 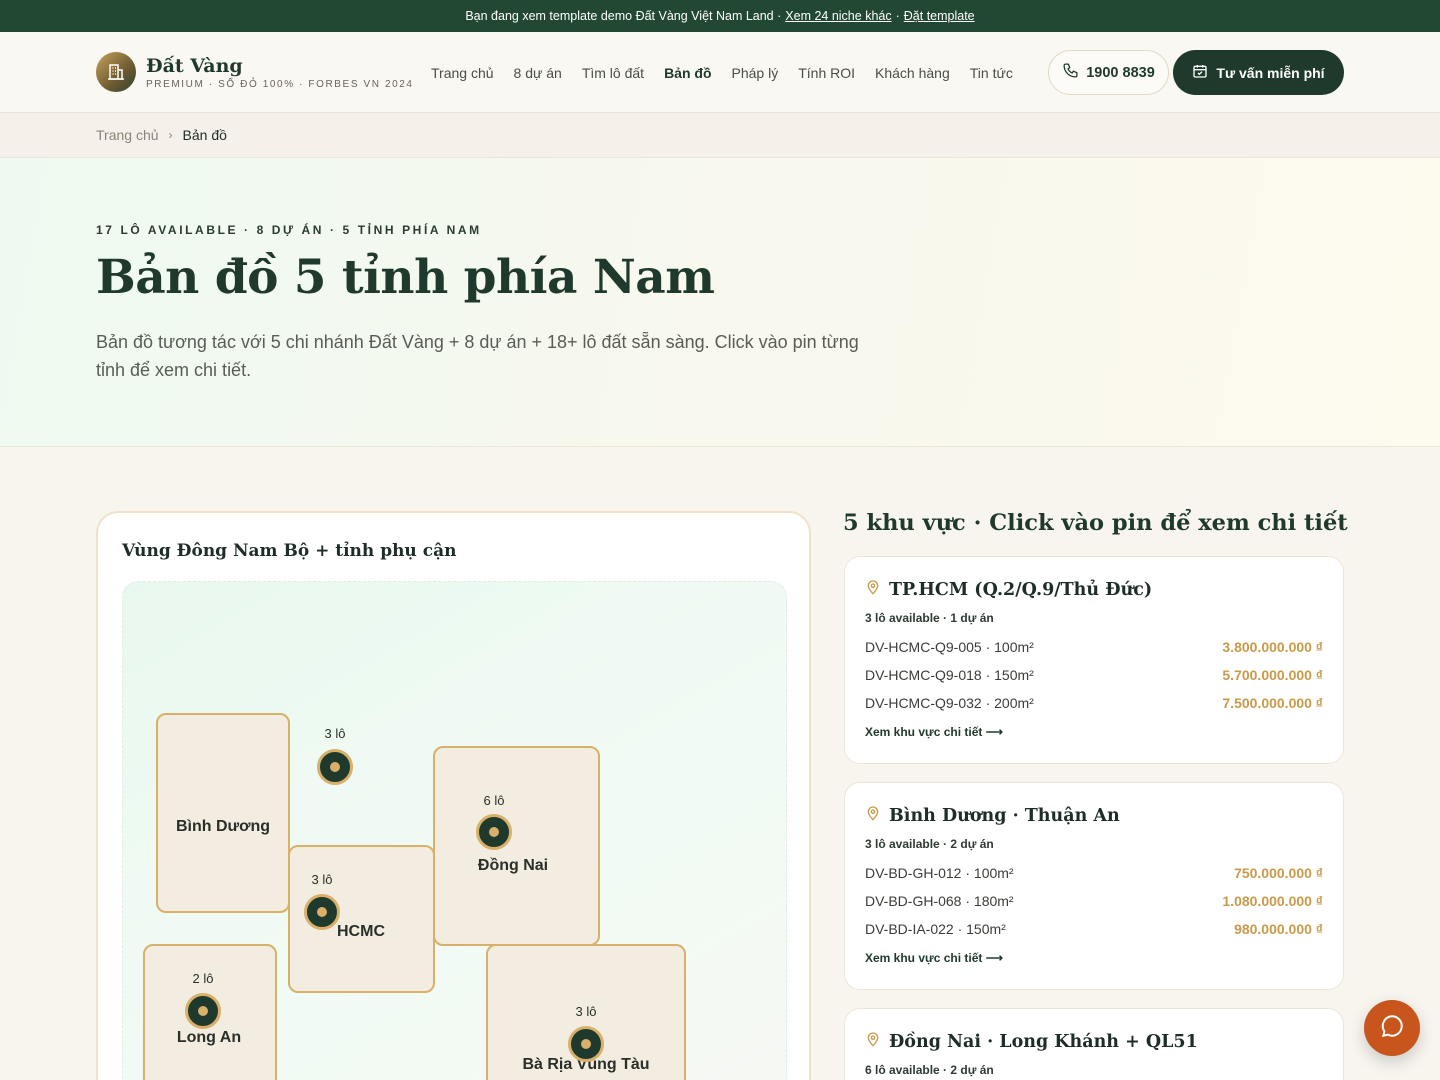 What do you see at coordinates (322, 912) in the screenshot?
I see `pin-hcmc` at bounding box center [322, 912].